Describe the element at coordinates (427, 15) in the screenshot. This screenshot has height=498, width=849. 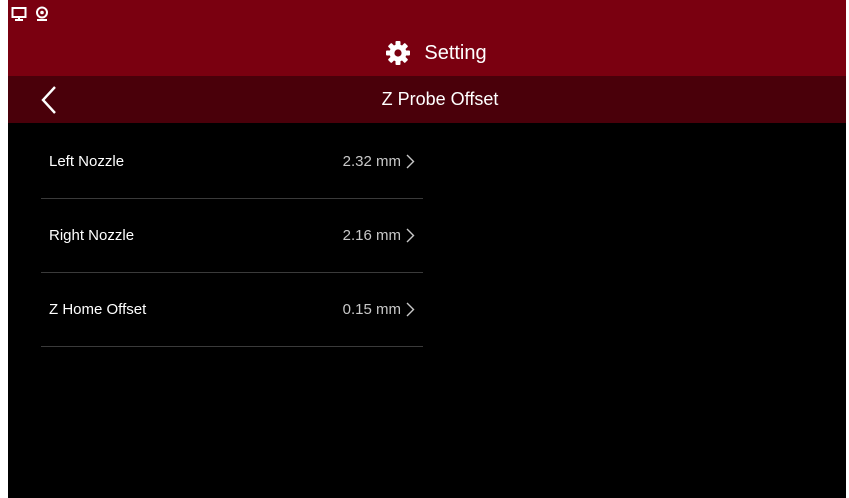
I see `status-bar` at that location.